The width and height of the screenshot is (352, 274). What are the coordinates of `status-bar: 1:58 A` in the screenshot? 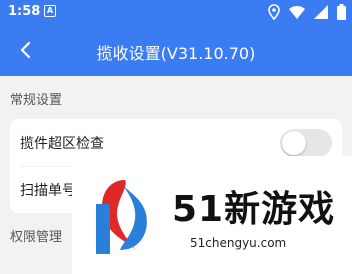 It's located at (176, 12).